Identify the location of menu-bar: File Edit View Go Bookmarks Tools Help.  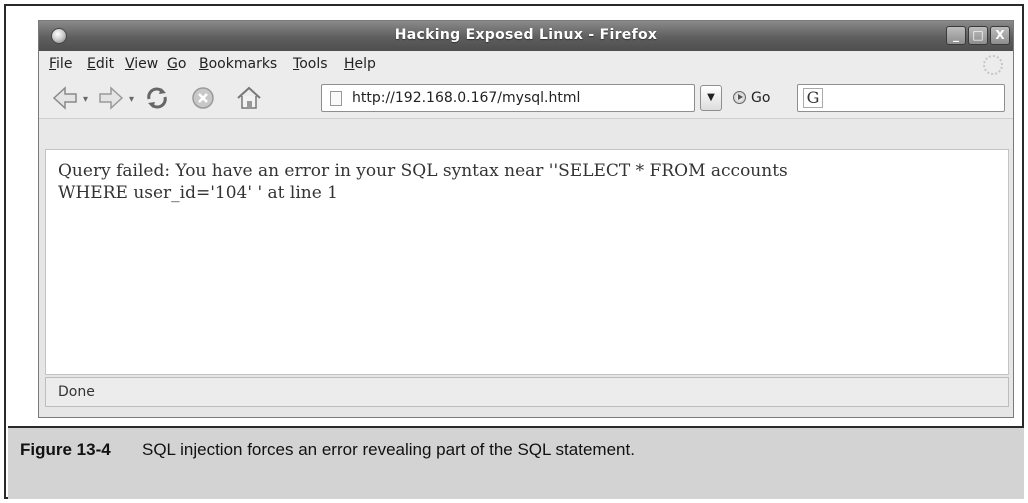
(526, 64).